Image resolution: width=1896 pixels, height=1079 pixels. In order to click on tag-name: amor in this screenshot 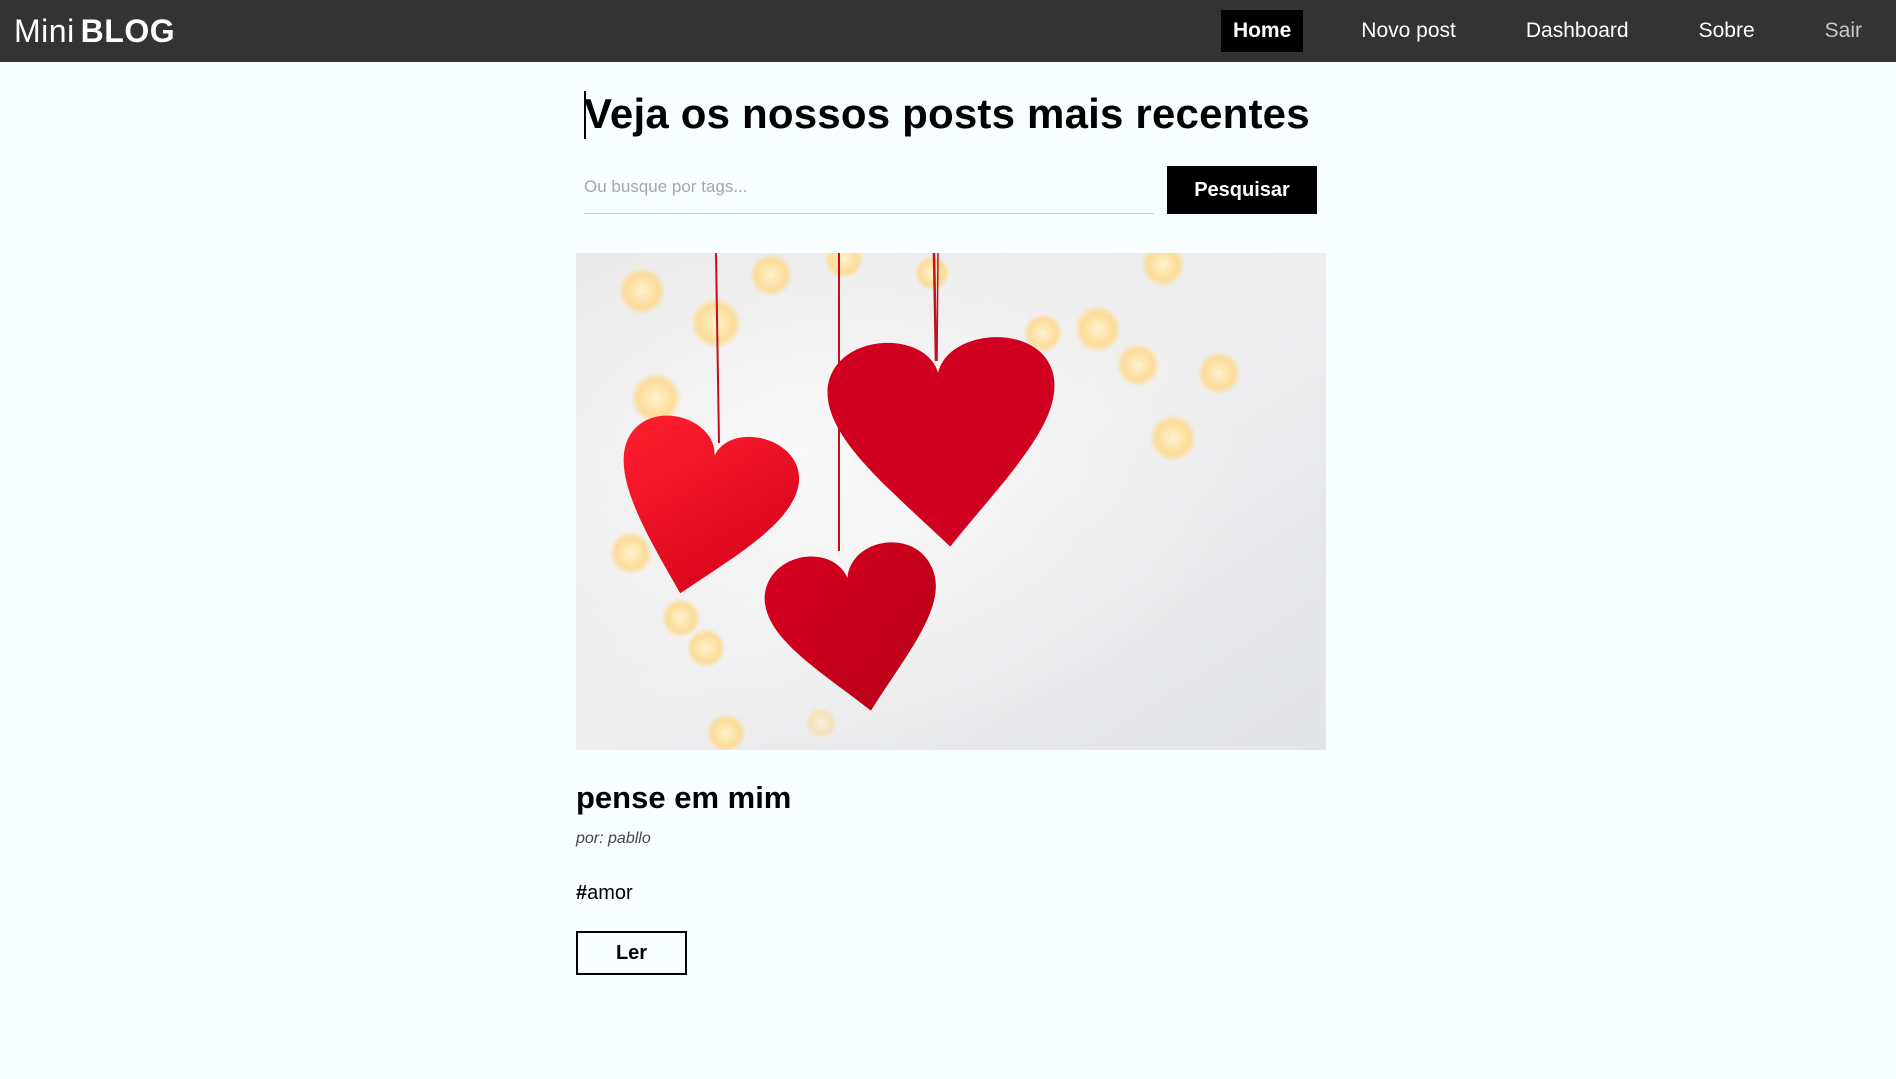, I will do `click(610, 893)`.